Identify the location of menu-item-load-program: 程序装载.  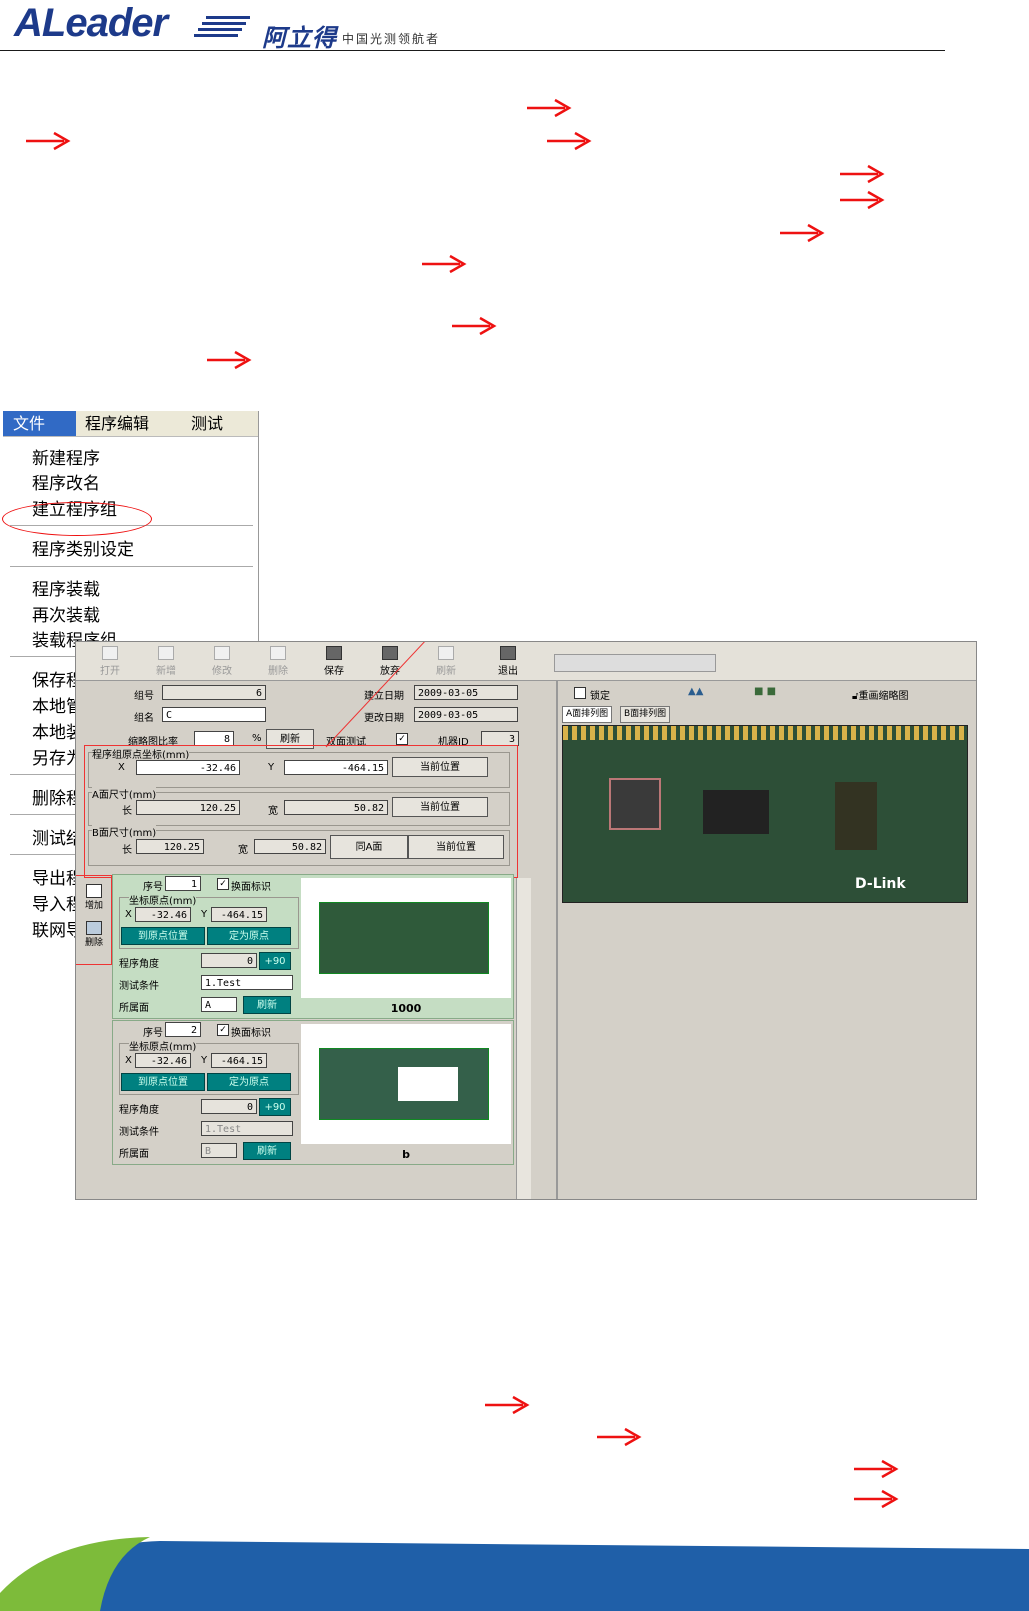
(66, 587).